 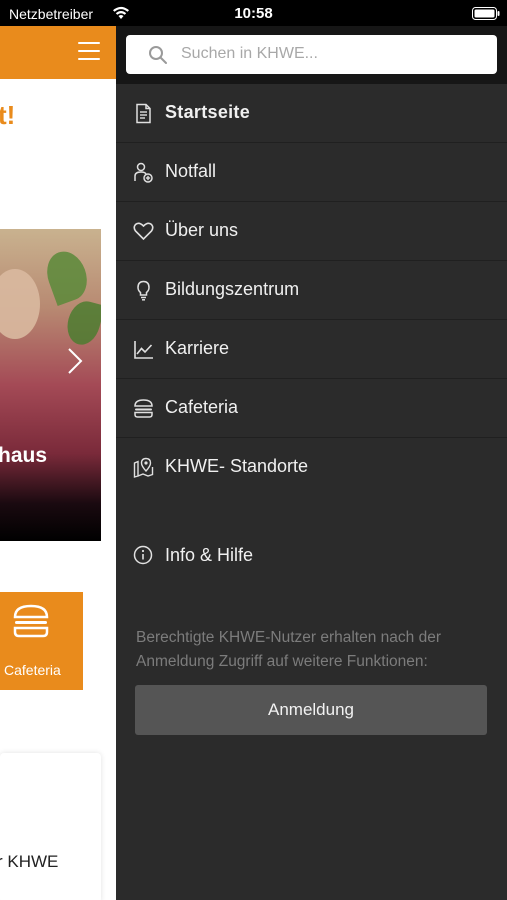 What do you see at coordinates (143, 467) in the screenshot?
I see `map-pin-icon` at bounding box center [143, 467].